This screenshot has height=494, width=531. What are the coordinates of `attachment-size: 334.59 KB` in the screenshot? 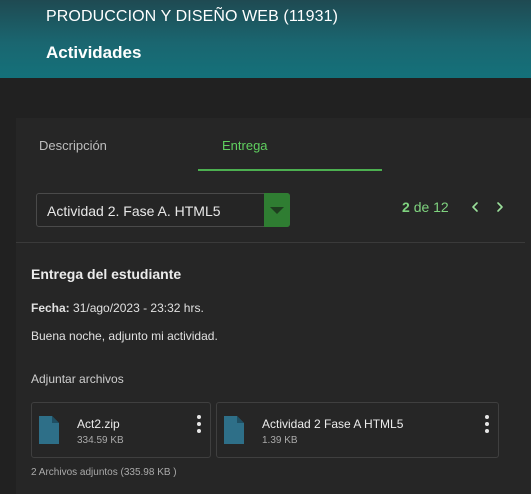 It's located at (100, 440).